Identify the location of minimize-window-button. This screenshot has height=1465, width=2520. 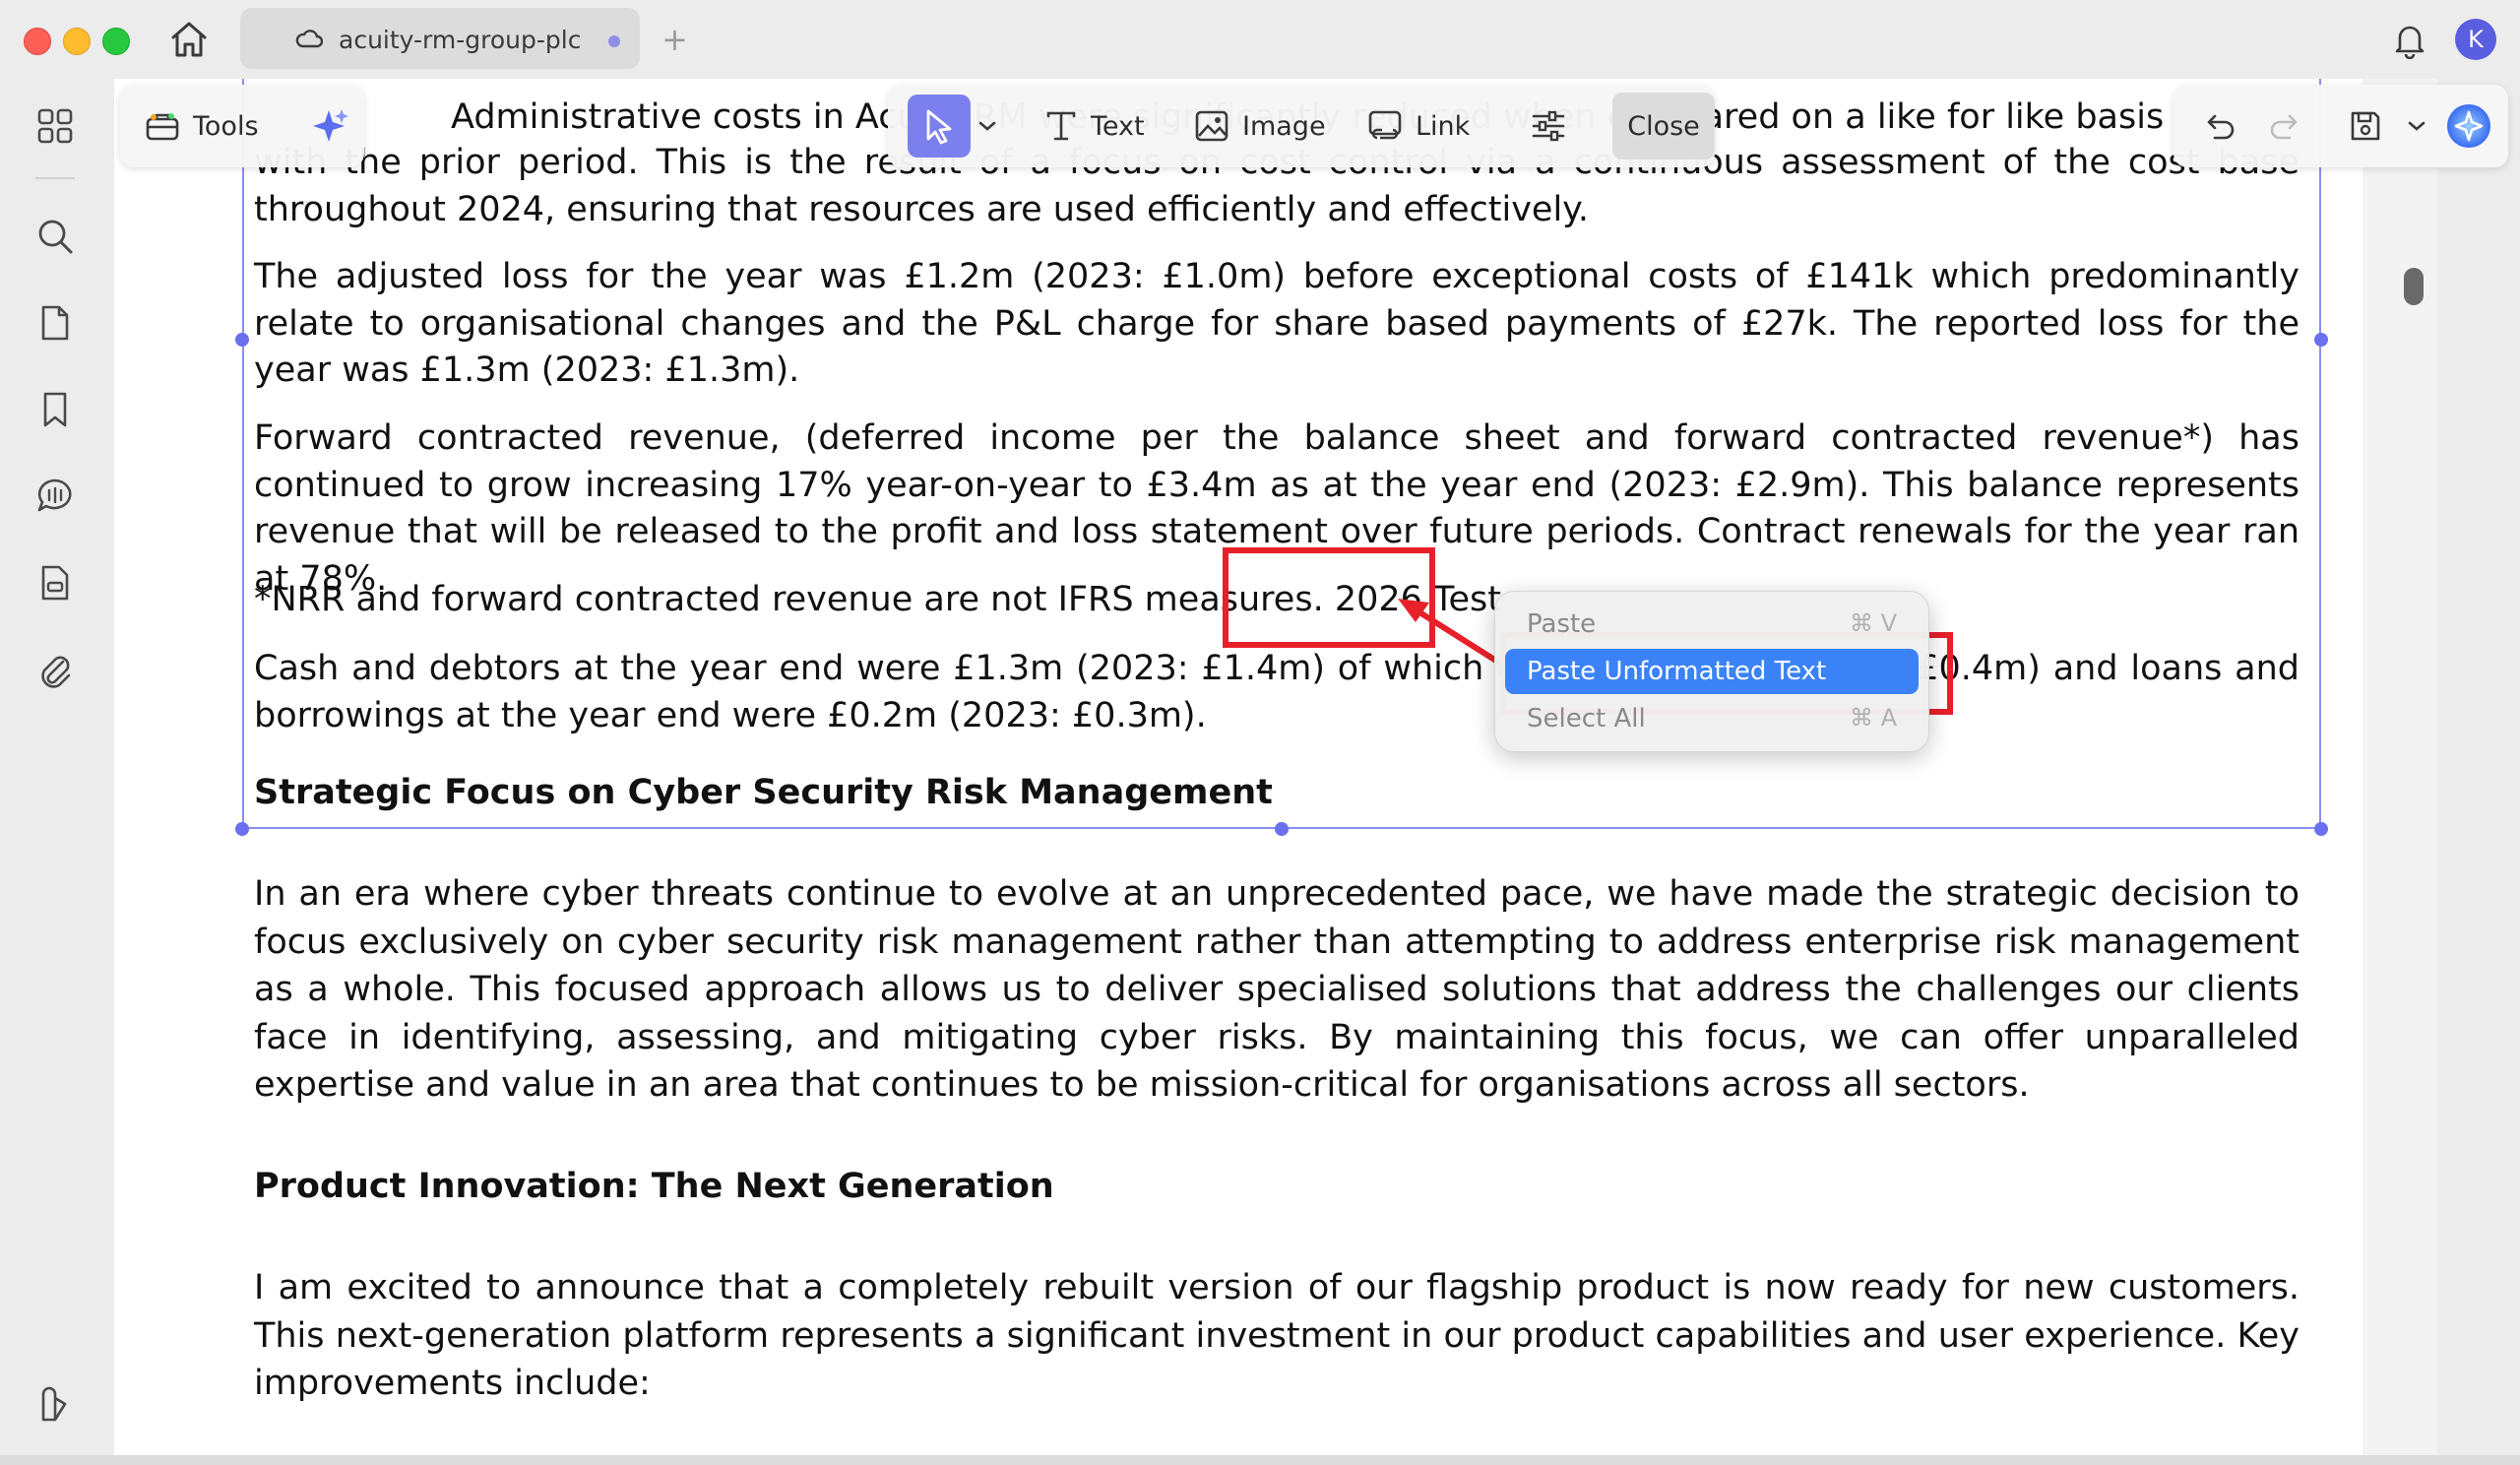
(77, 42).